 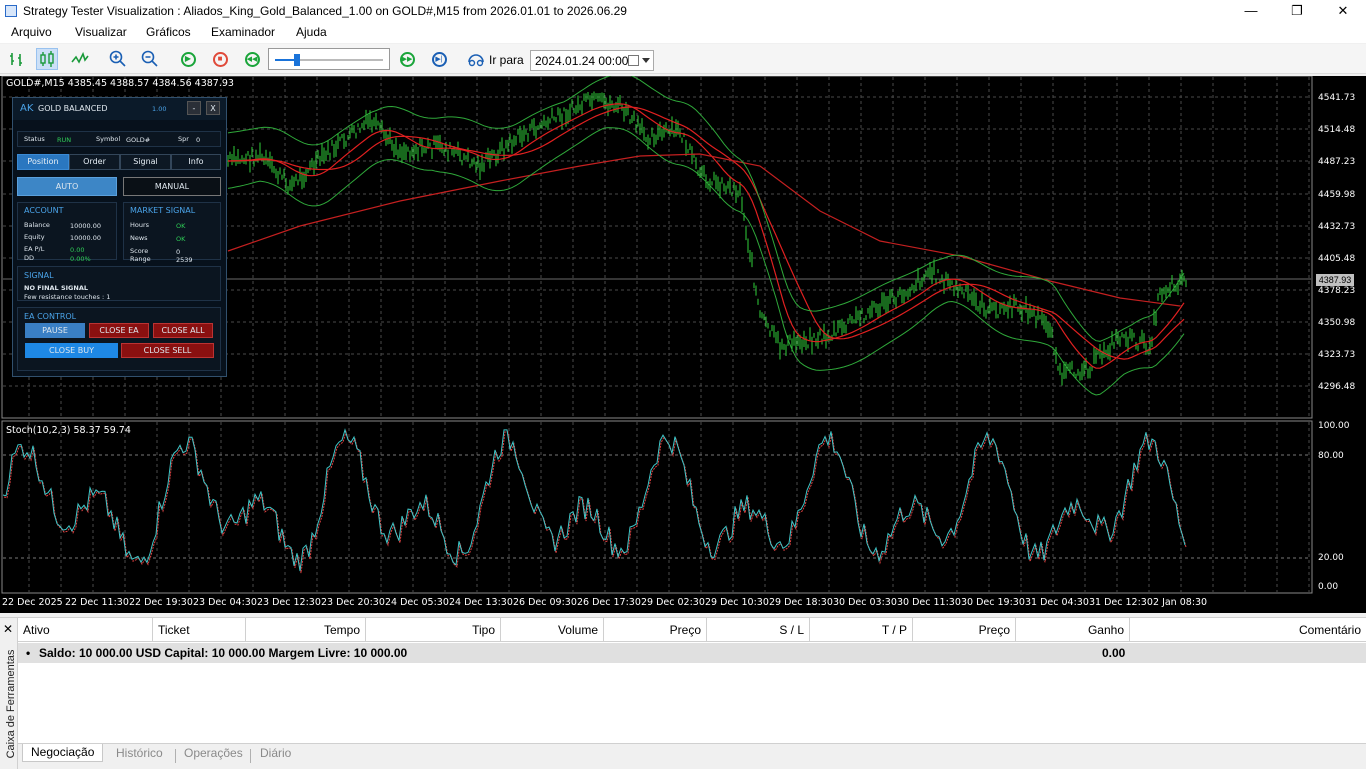 I want to click on ea-panel-header: AK GOLD BALANCED 1.00 - X, so click(x=119, y=109).